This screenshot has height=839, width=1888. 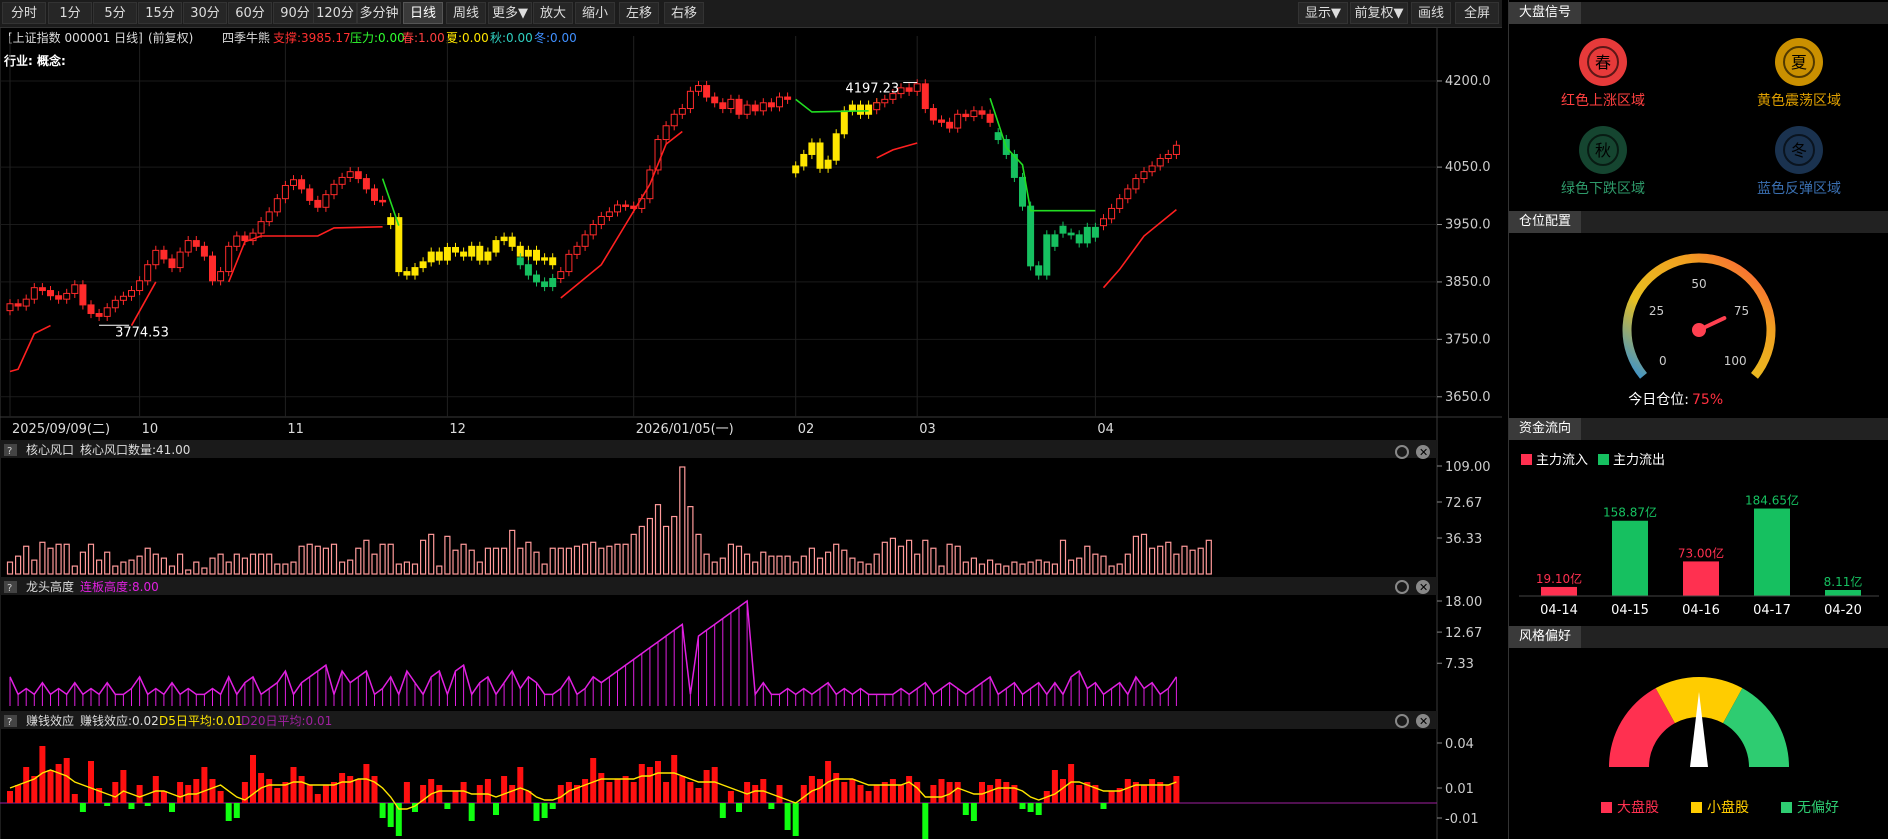 What do you see at coordinates (1559, 578) in the screenshot?
I see `flow-bar-label: 19.10亿` at bounding box center [1559, 578].